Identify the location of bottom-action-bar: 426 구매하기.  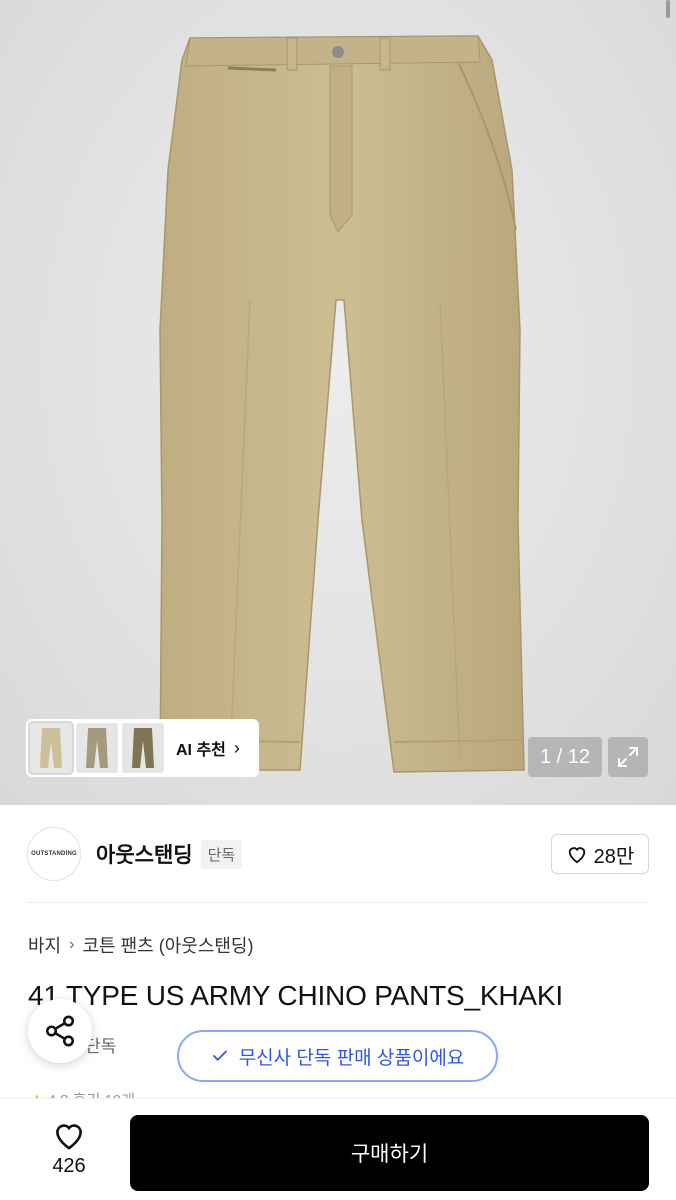
(338, 1149).